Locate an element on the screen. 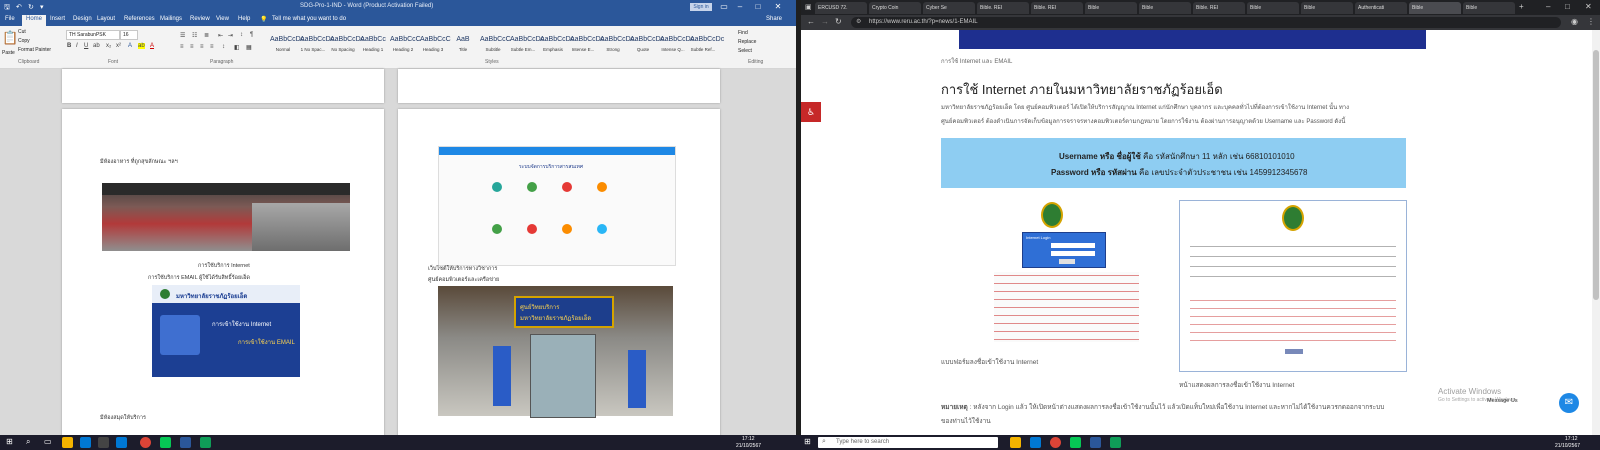 The image size is (1600, 450). font-color-icon: A is located at coordinates (152, 46).